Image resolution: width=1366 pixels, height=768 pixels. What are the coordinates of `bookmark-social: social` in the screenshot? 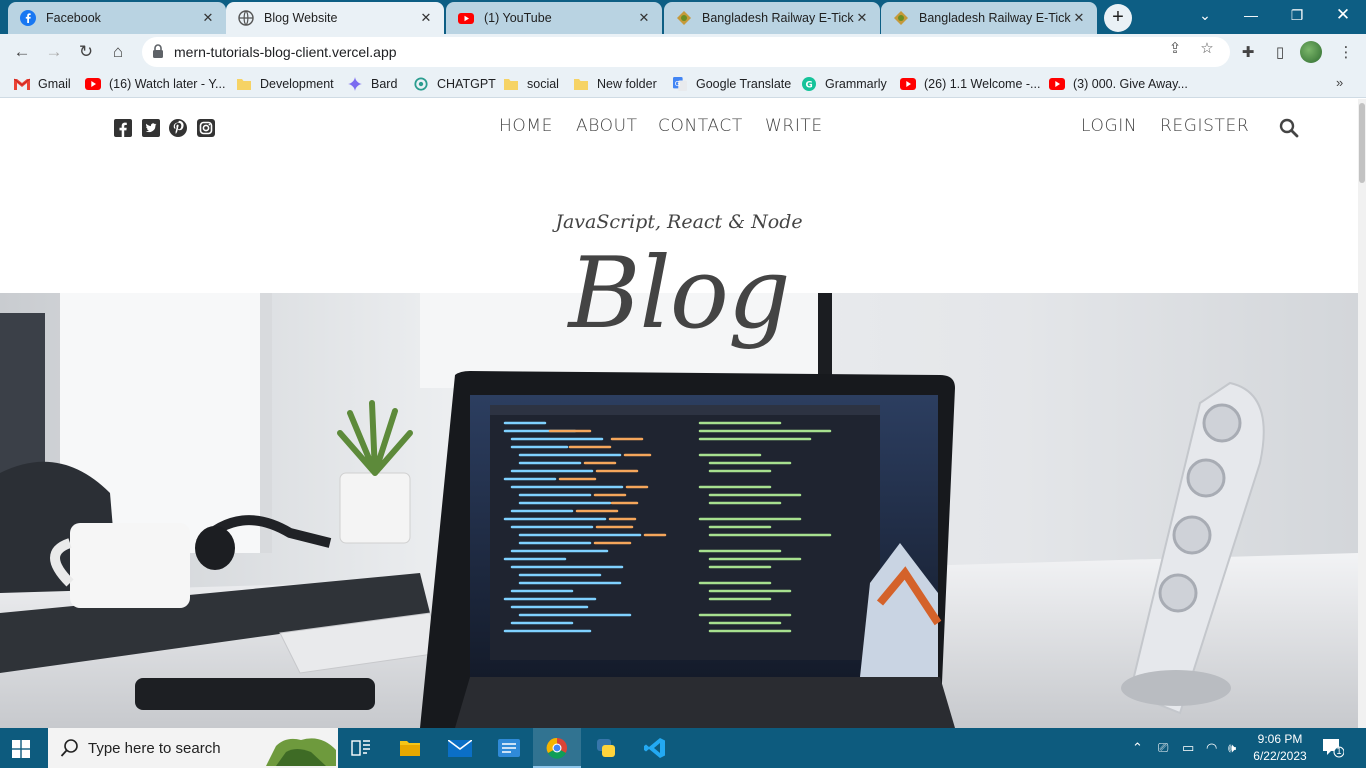 It's located at (531, 84).